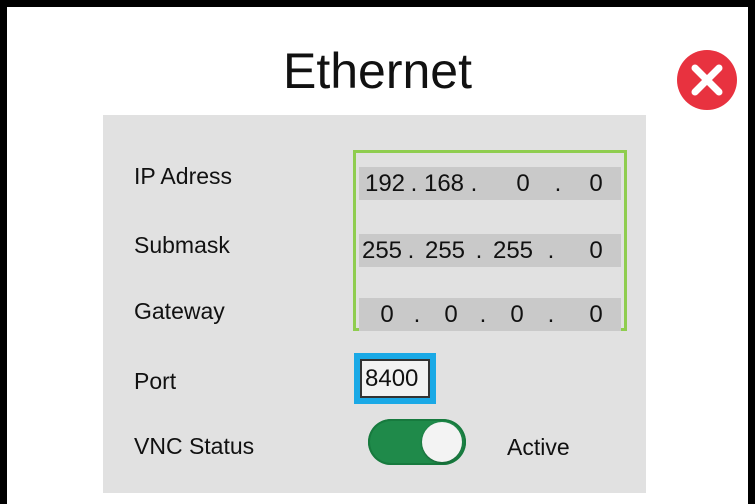 Image resolution: width=755 pixels, height=504 pixels. Describe the element at coordinates (194, 446) in the screenshot. I see `vnc-status-label: VNC Status` at that location.